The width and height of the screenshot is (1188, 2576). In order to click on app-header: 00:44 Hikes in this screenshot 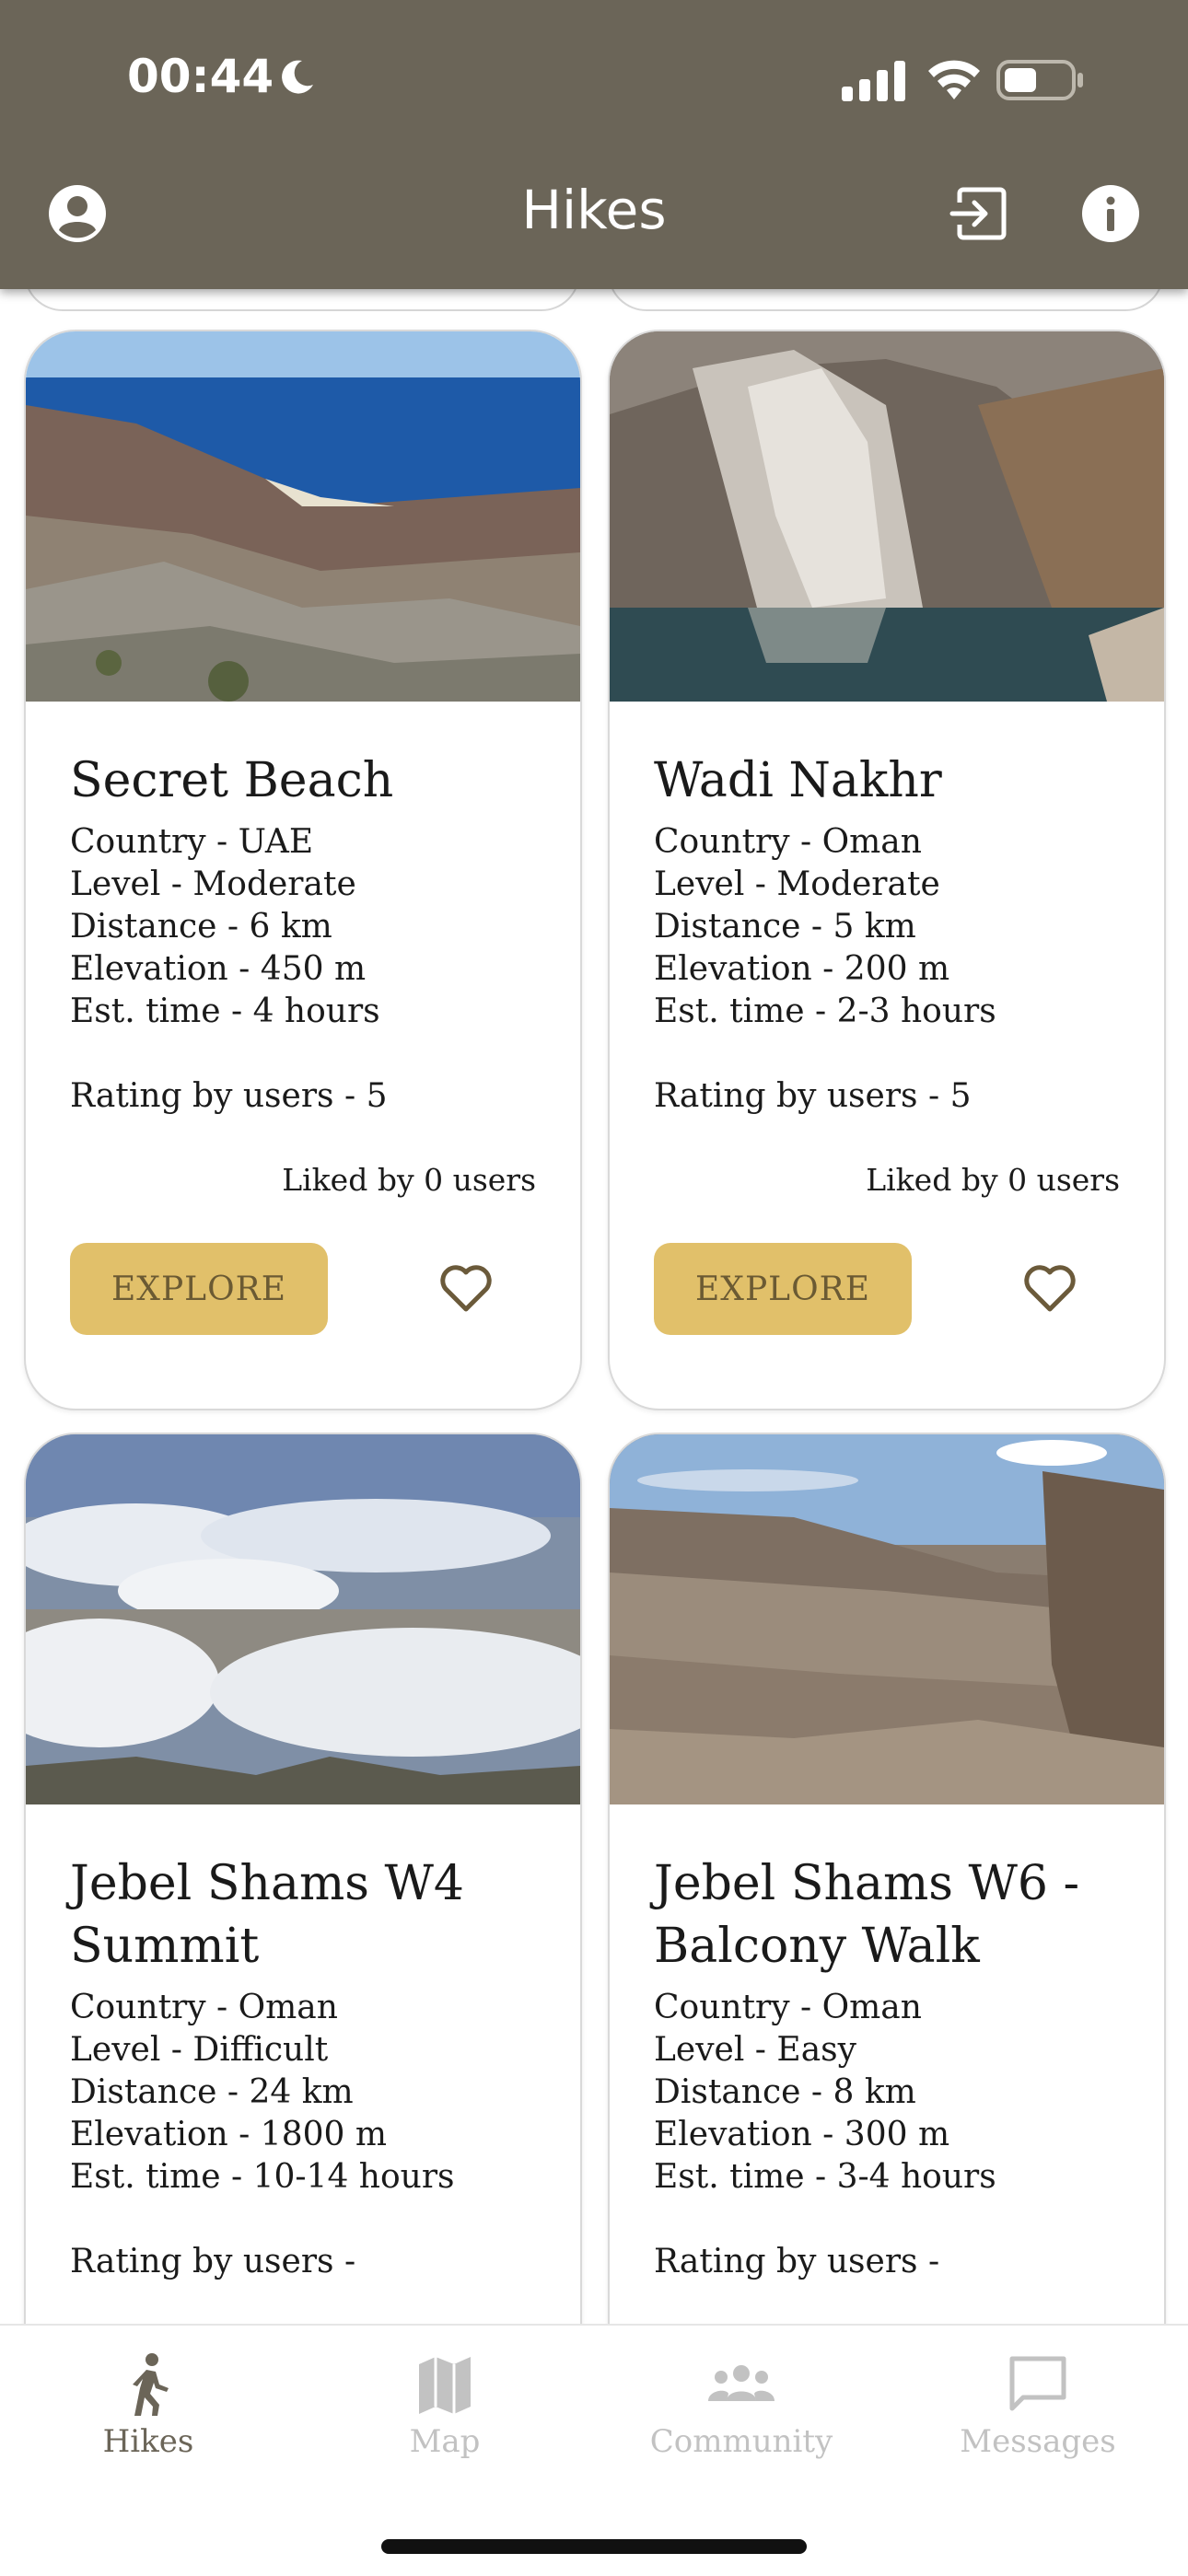, I will do `click(594, 144)`.